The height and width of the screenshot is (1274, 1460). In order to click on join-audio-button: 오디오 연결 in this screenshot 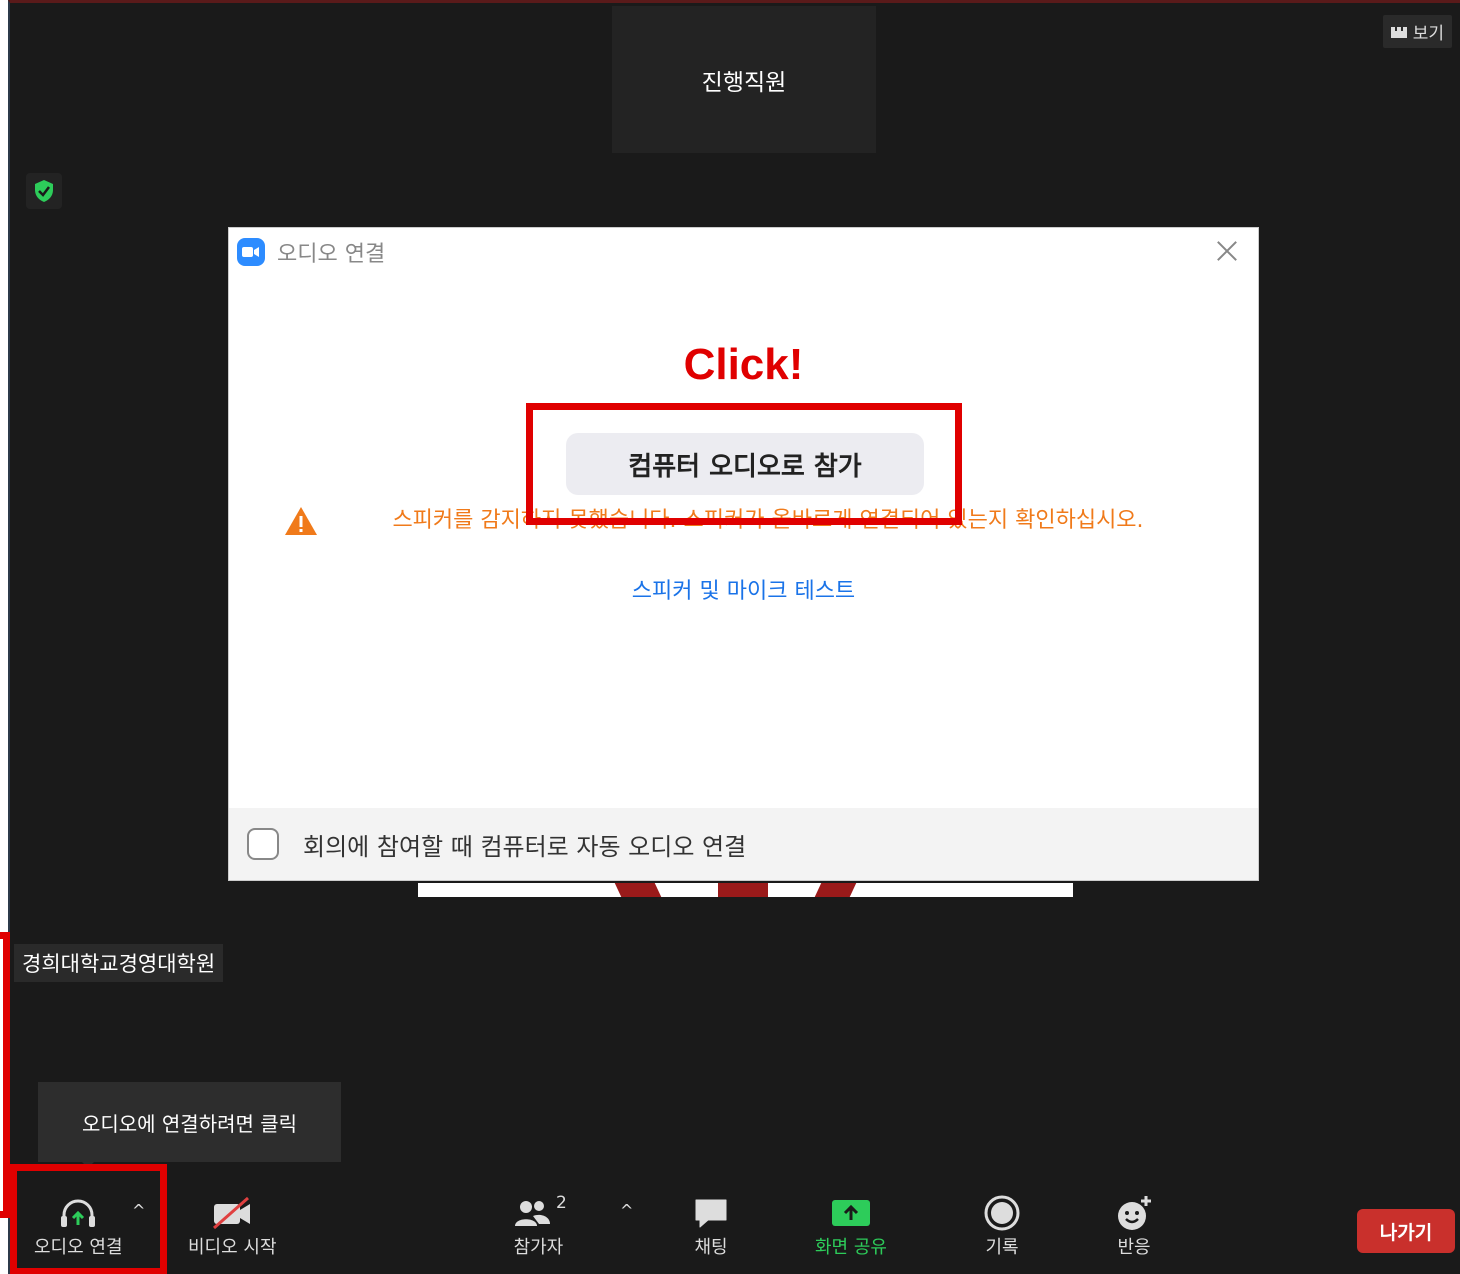, I will do `click(78, 1226)`.